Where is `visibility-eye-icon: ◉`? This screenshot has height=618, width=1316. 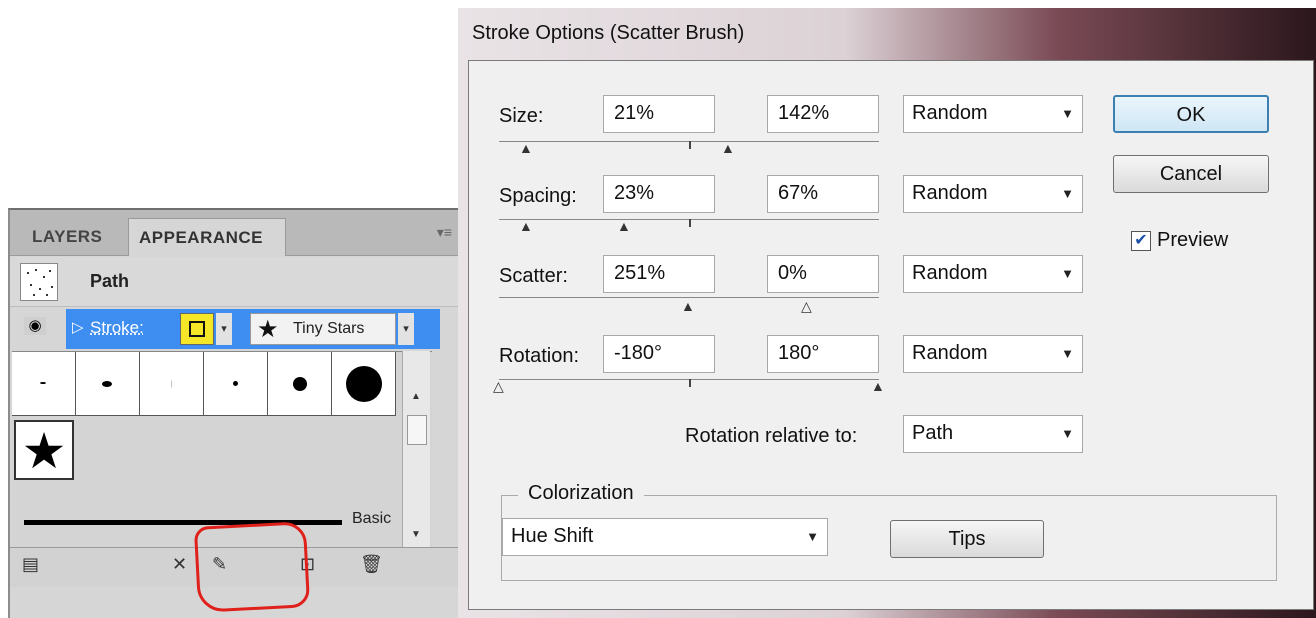
visibility-eye-icon: ◉ is located at coordinates (35, 326).